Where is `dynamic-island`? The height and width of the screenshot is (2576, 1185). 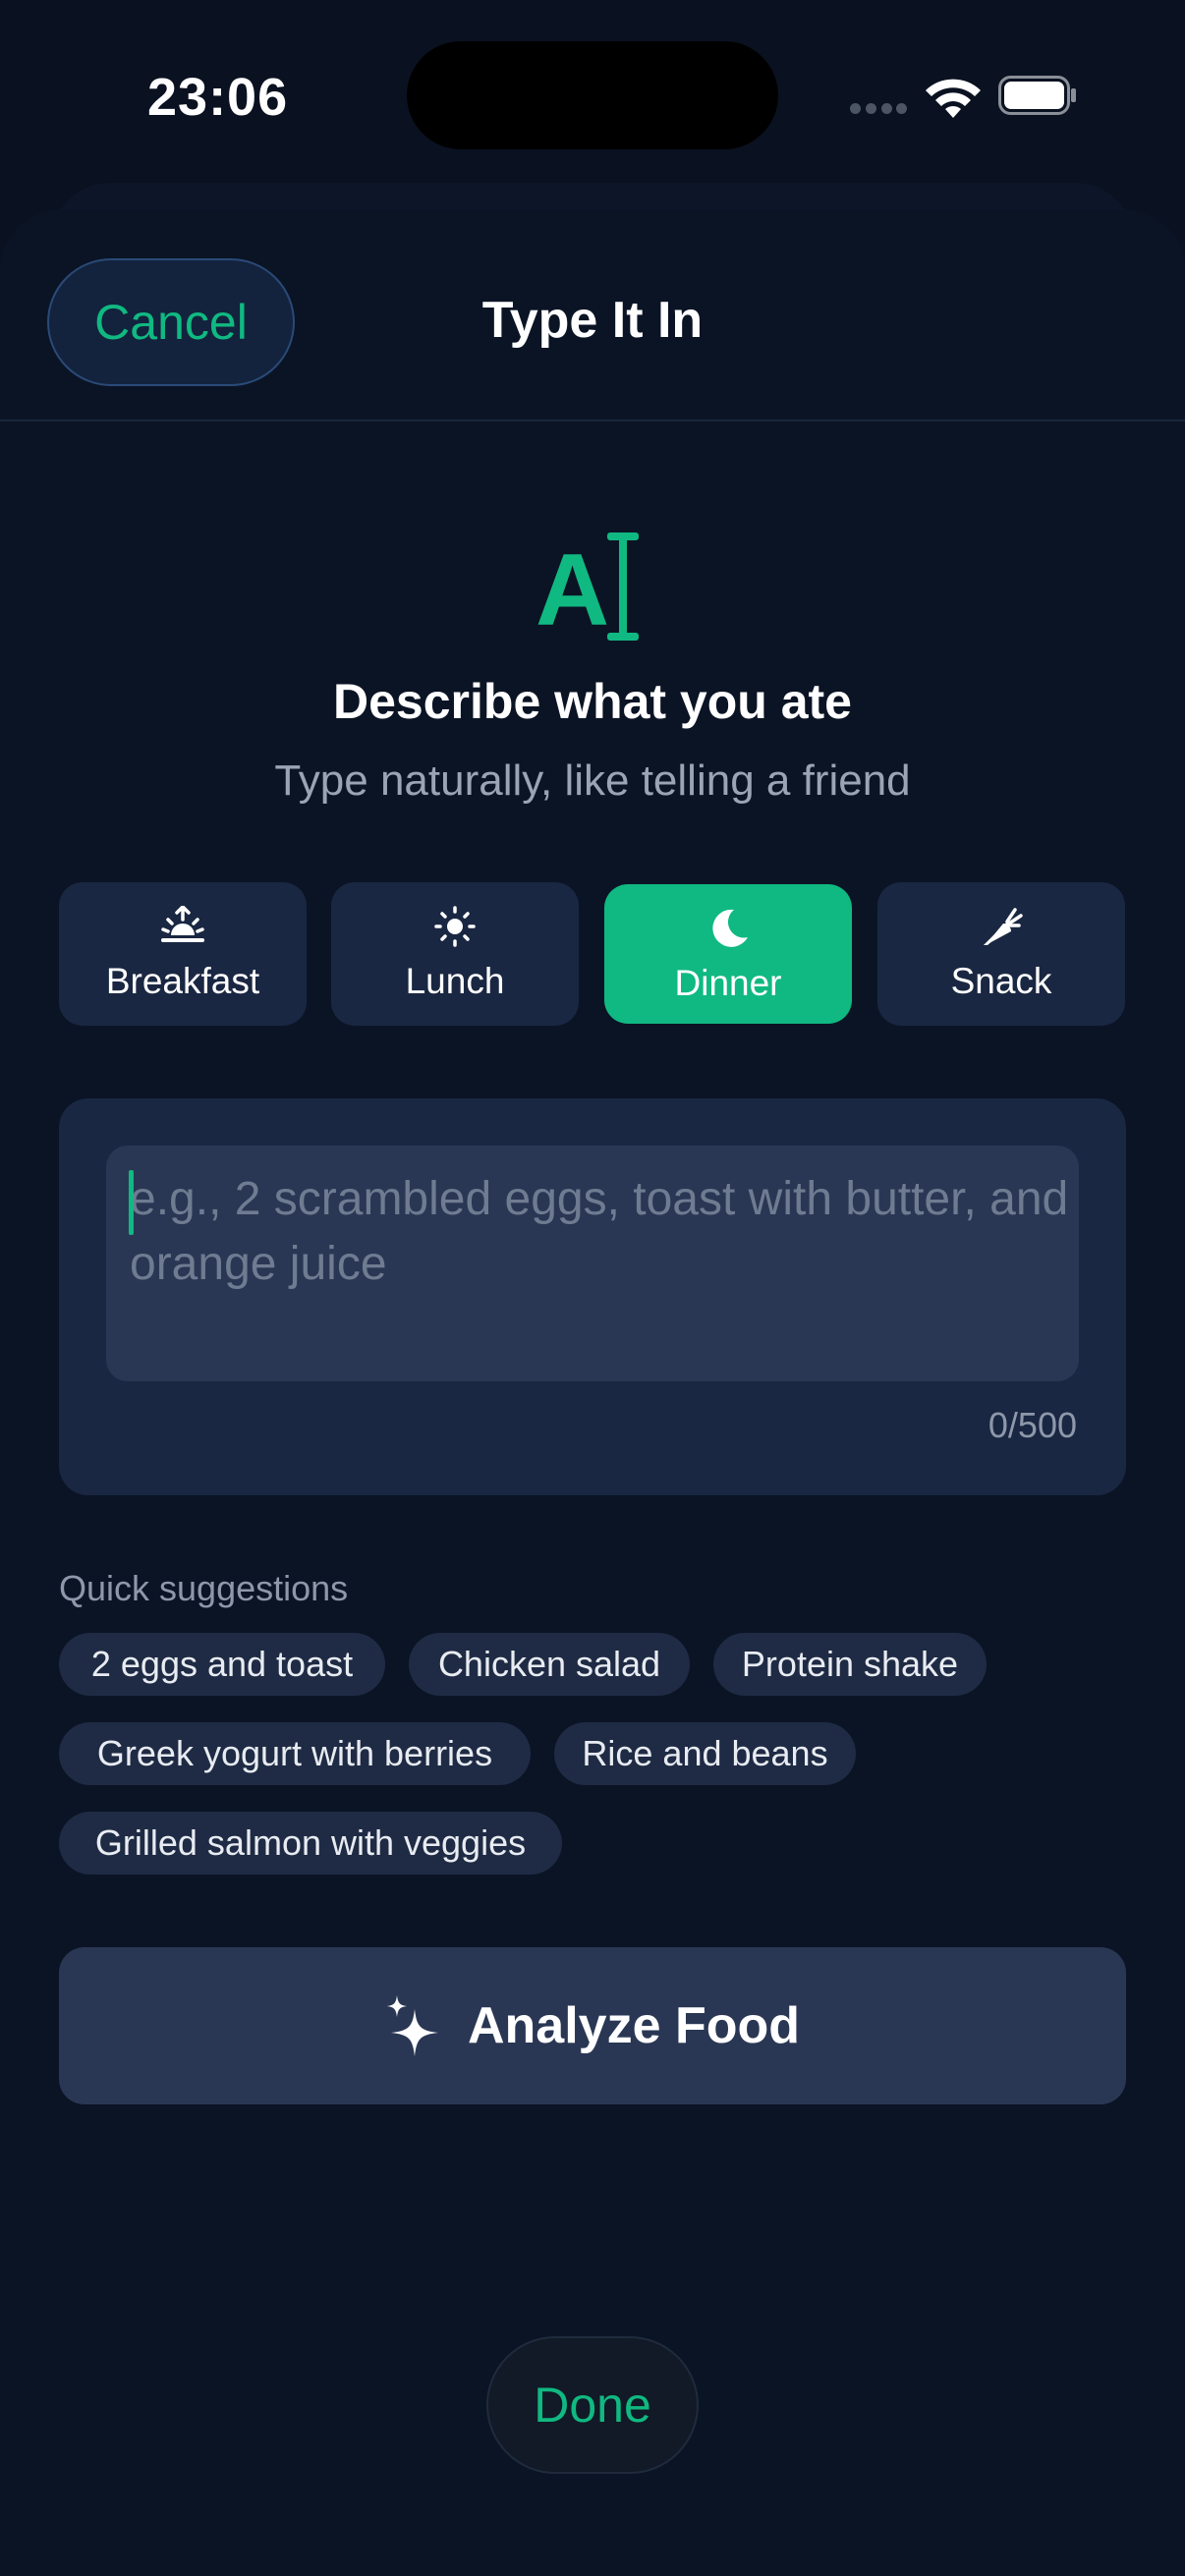
dynamic-island is located at coordinates (592, 95).